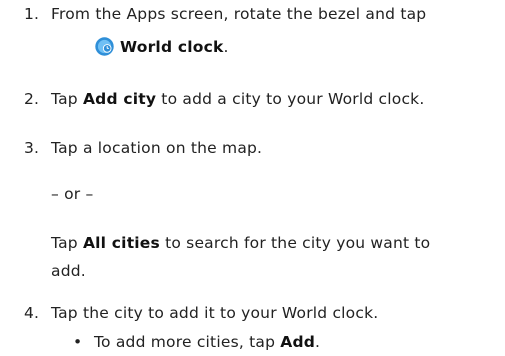  I want to click on alt-text-pre: Tap, so click(67, 243).